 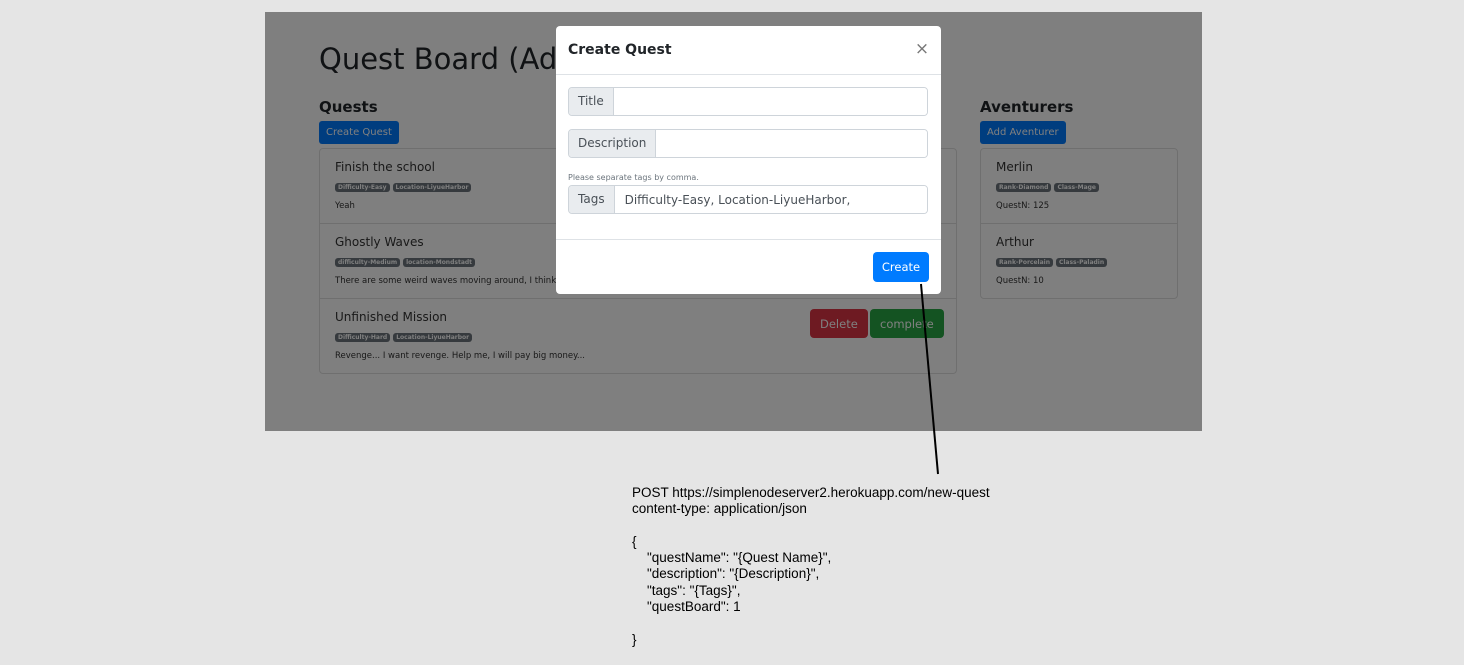 What do you see at coordinates (719, 509) in the screenshot?
I see `annotation-line: content-type: application/json` at bounding box center [719, 509].